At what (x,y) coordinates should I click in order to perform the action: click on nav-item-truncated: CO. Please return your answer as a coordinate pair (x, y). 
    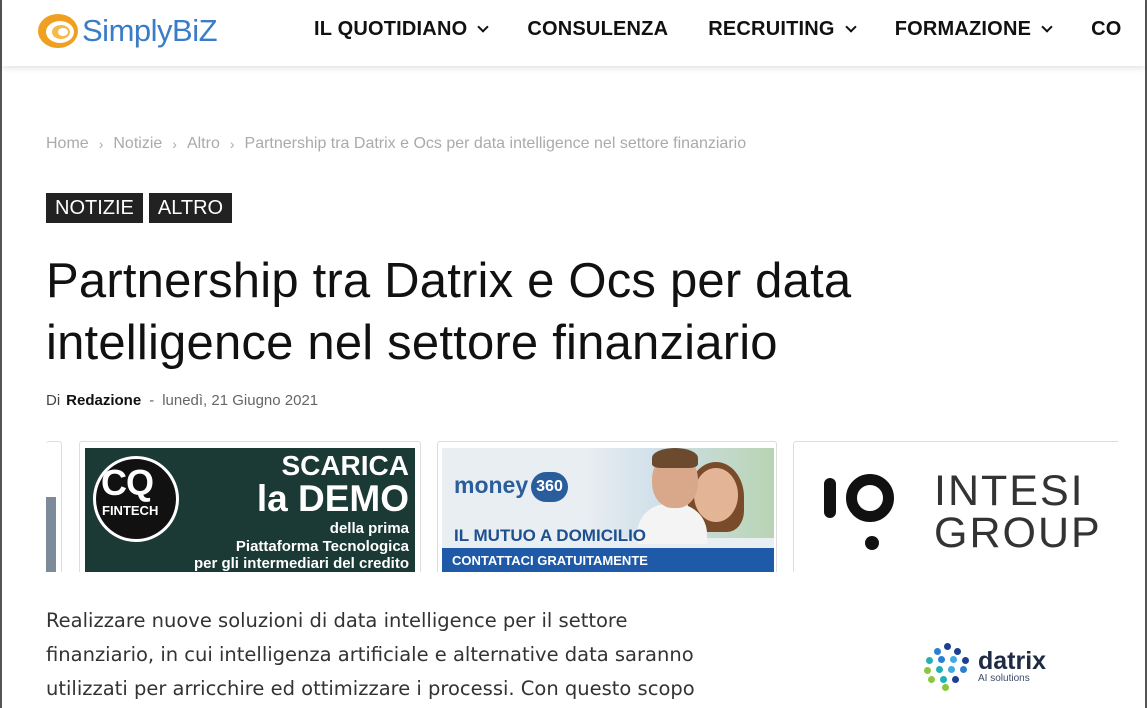
    Looking at the image, I should click on (1106, 29).